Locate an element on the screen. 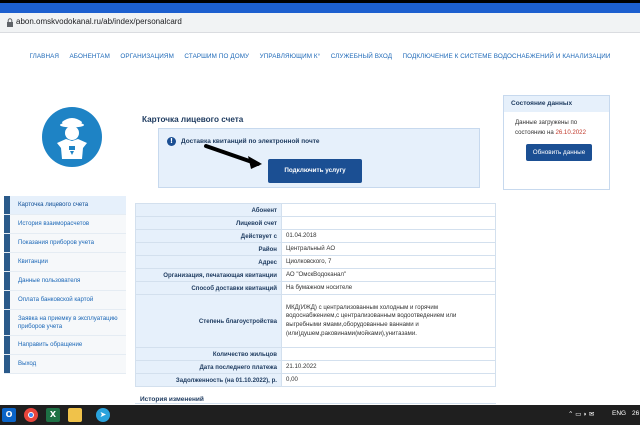  table-row: Лицевой счет is located at coordinates (315, 223).